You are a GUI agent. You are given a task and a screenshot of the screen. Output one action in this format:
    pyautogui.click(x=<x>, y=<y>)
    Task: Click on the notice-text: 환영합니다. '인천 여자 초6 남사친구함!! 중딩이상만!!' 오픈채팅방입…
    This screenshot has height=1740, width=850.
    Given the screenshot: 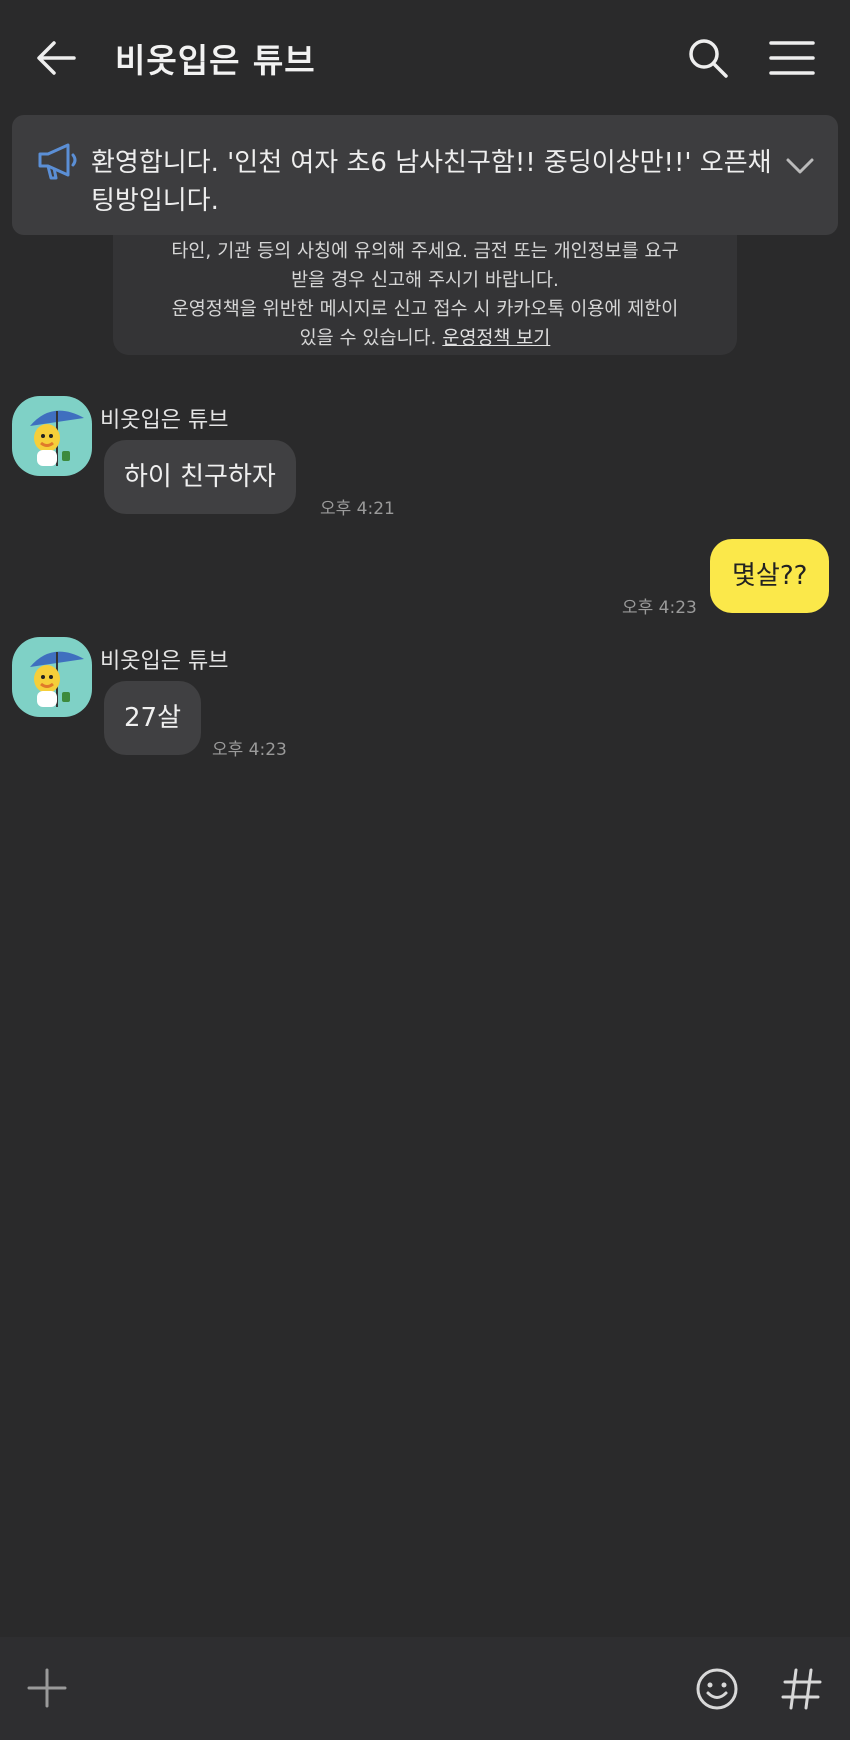 What is the action you would take?
    pyautogui.click(x=431, y=182)
    